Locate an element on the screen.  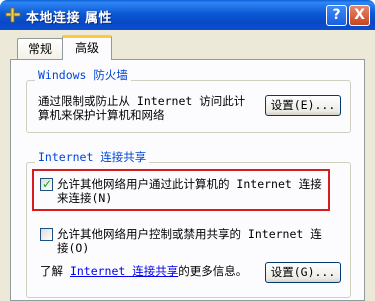
ics-help-link: Internet 连接共享 is located at coordinates (124, 271).